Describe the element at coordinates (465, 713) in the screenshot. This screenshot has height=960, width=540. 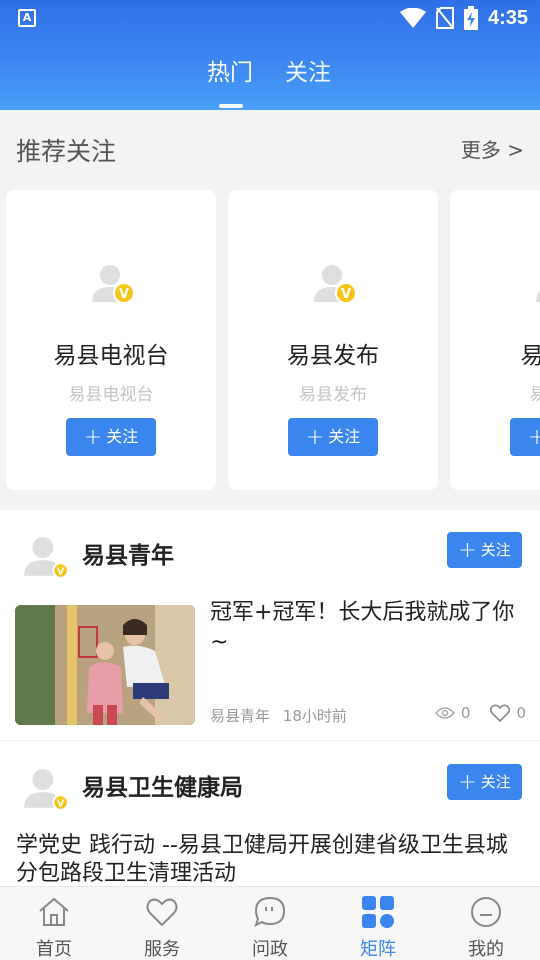
I see `view-count: 0` at that location.